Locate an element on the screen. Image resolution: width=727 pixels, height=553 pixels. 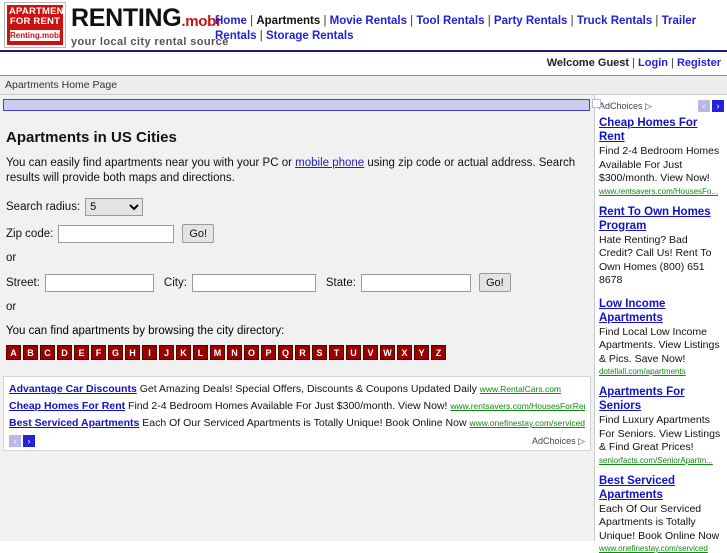
zip-go-button: Go! is located at coordinates (198, 233).